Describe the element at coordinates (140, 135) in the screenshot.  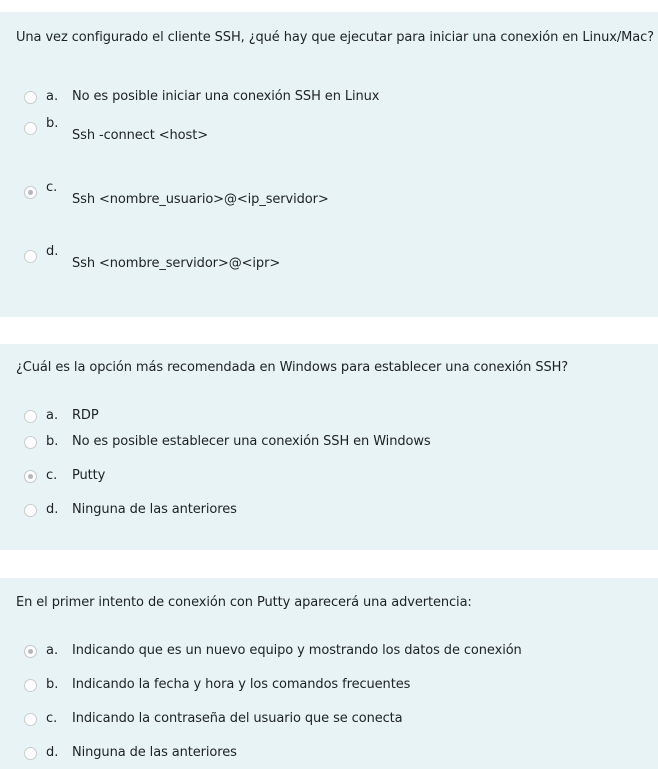
I see `option-text: Ssh -connect <host>` at that location.